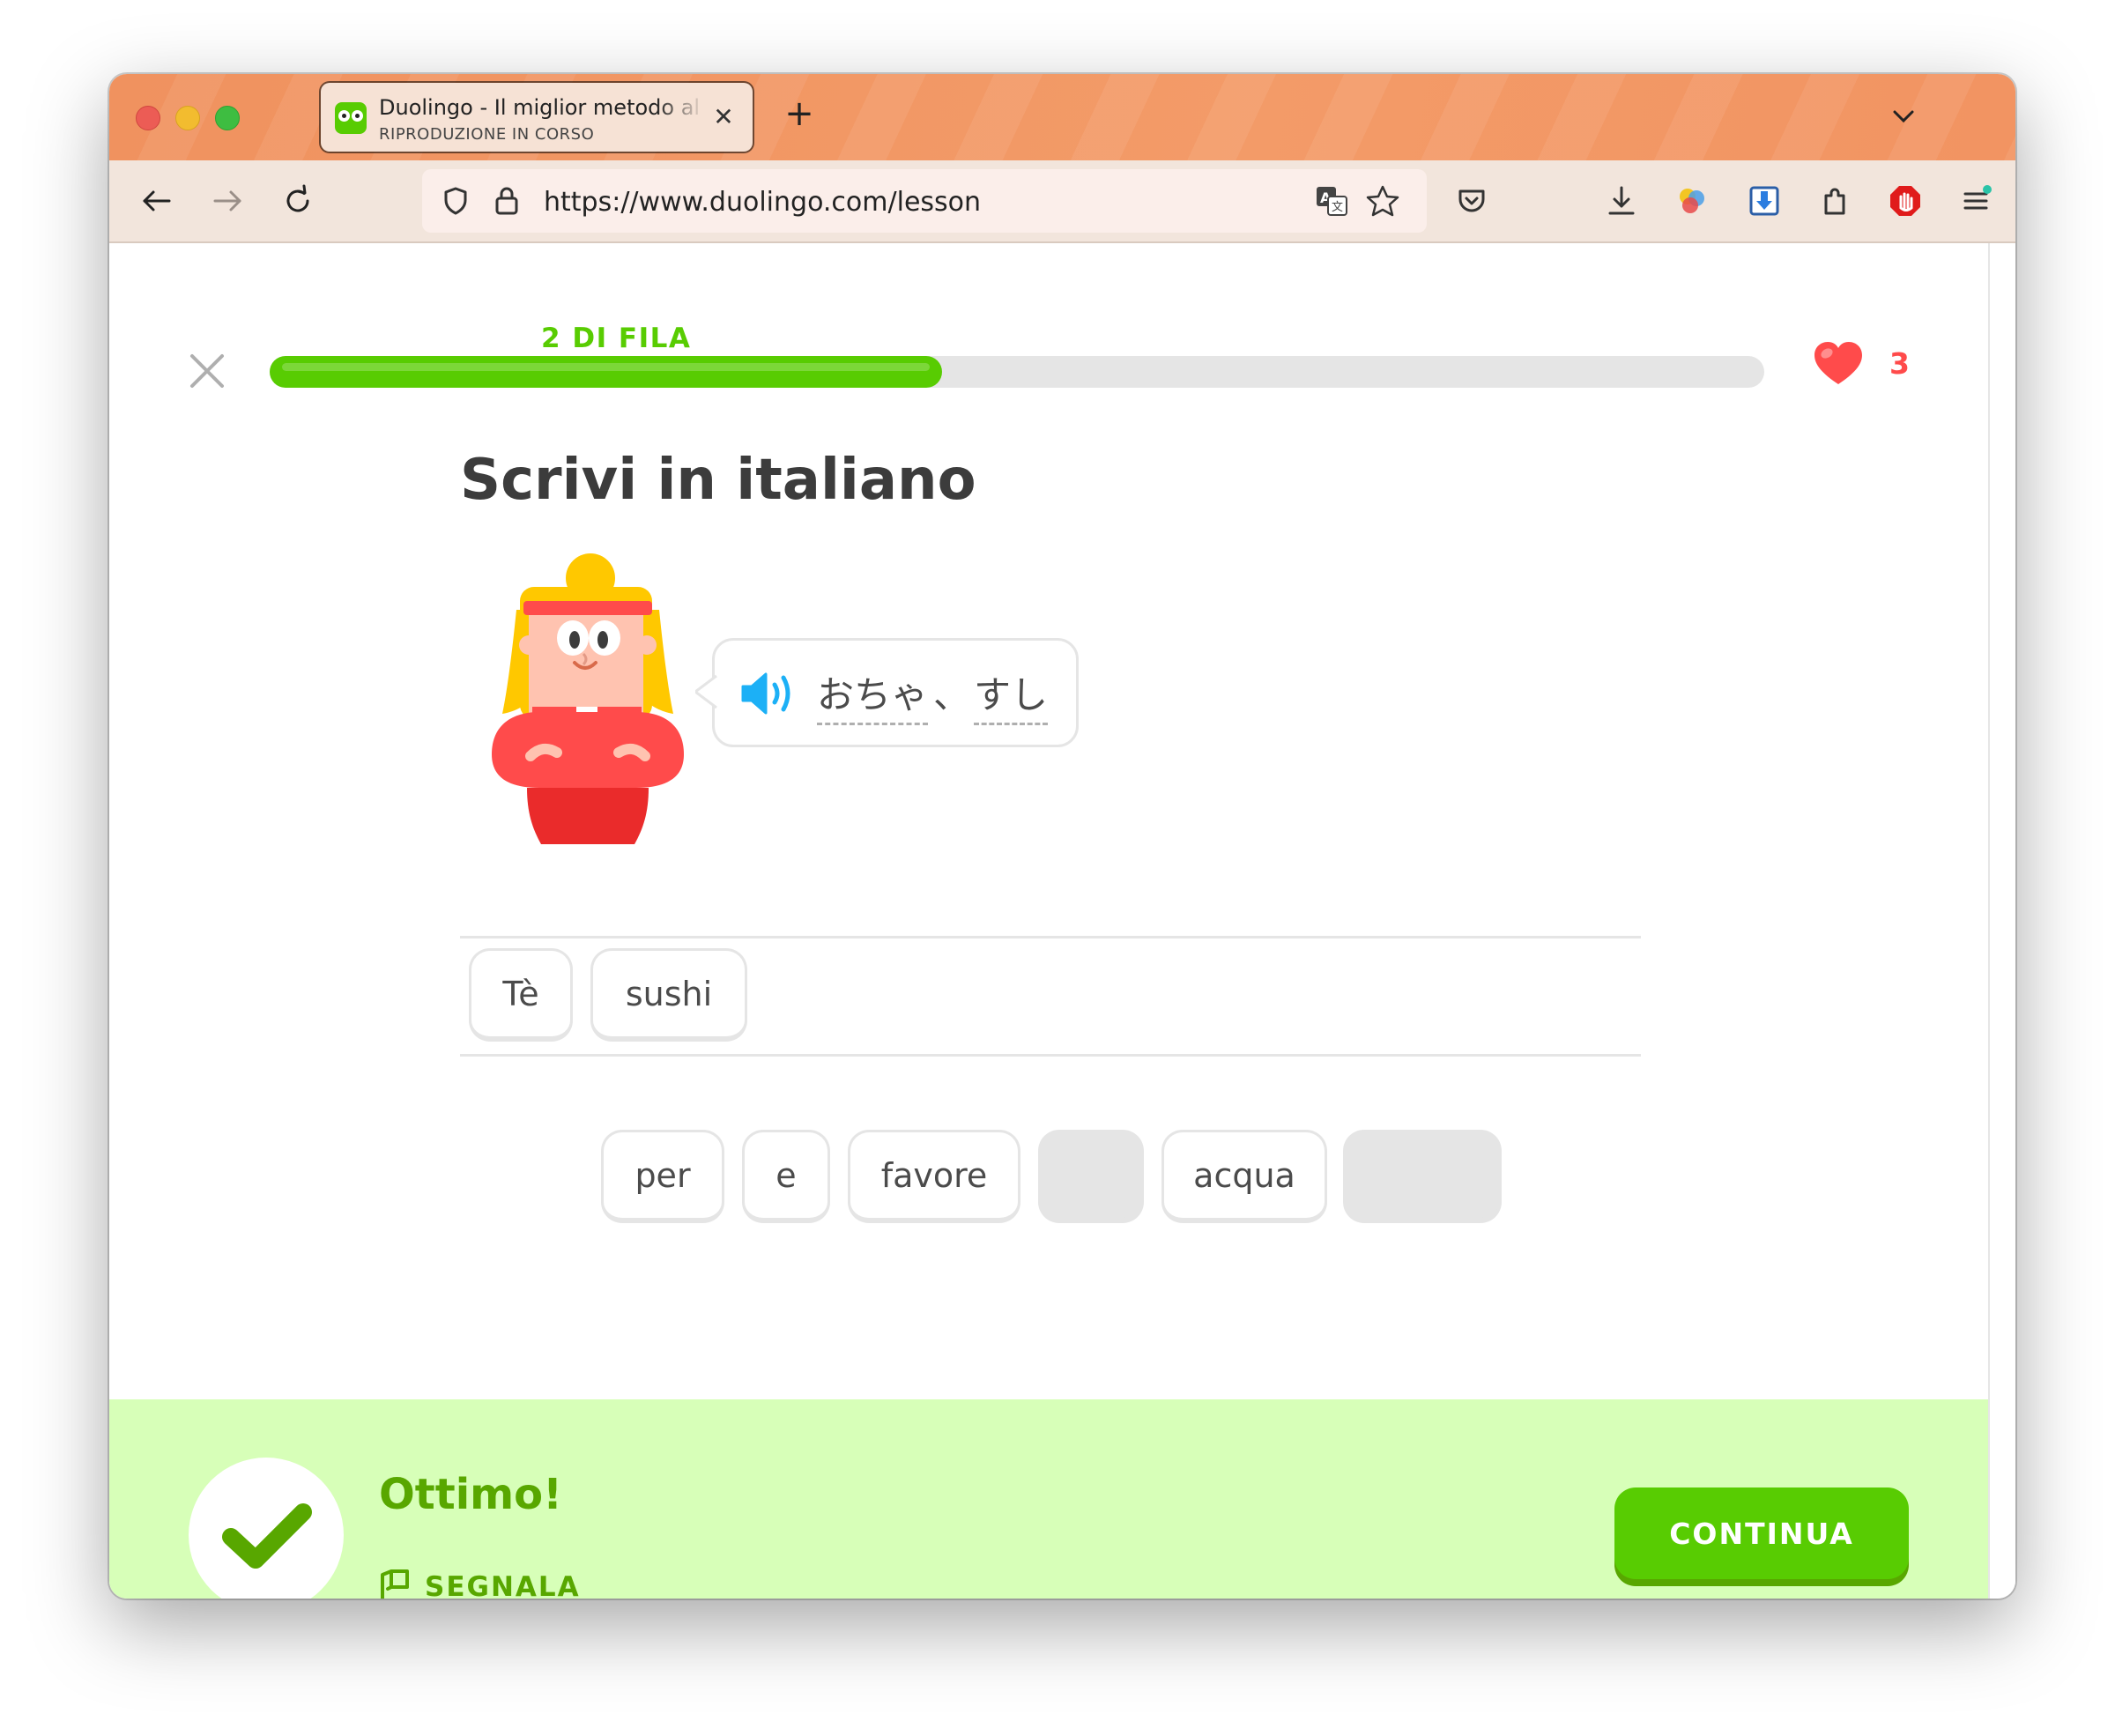  What do you see at coordinates (228, 118) in the screenshot?
I see `zoom-window-button` at bounding box center [228, 118].